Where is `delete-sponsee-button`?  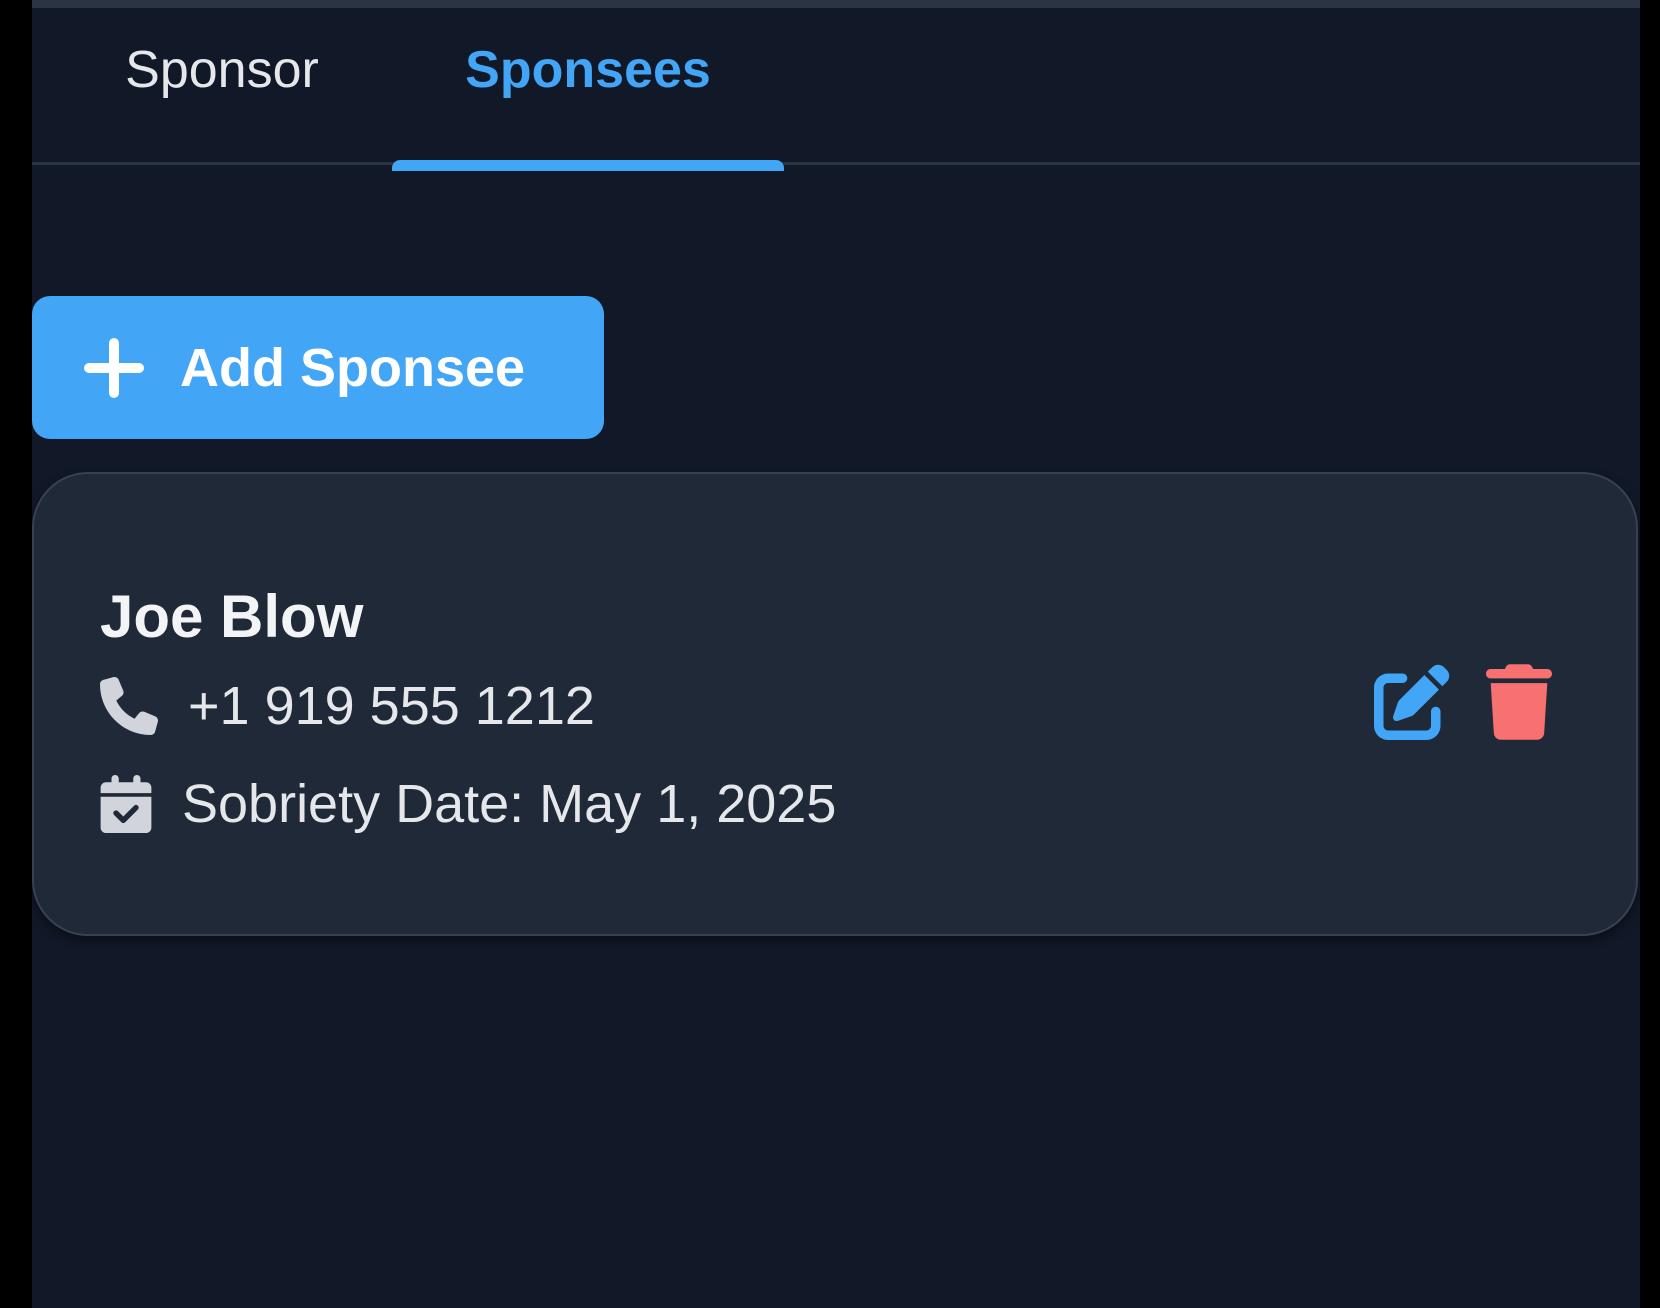
delete-sponsee-button is located at coordinates (1519, 702).